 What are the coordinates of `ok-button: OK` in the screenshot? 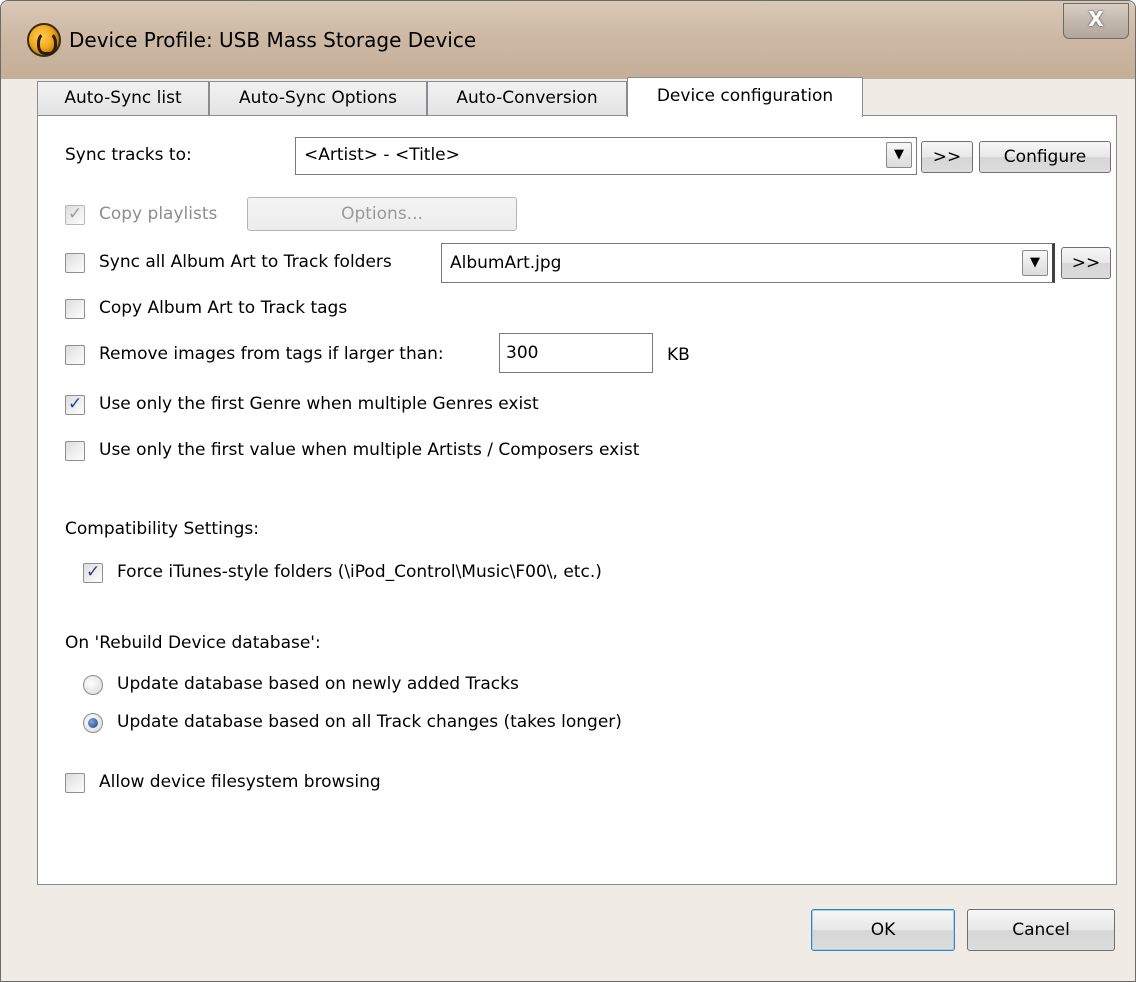 It's located at (883, 930).